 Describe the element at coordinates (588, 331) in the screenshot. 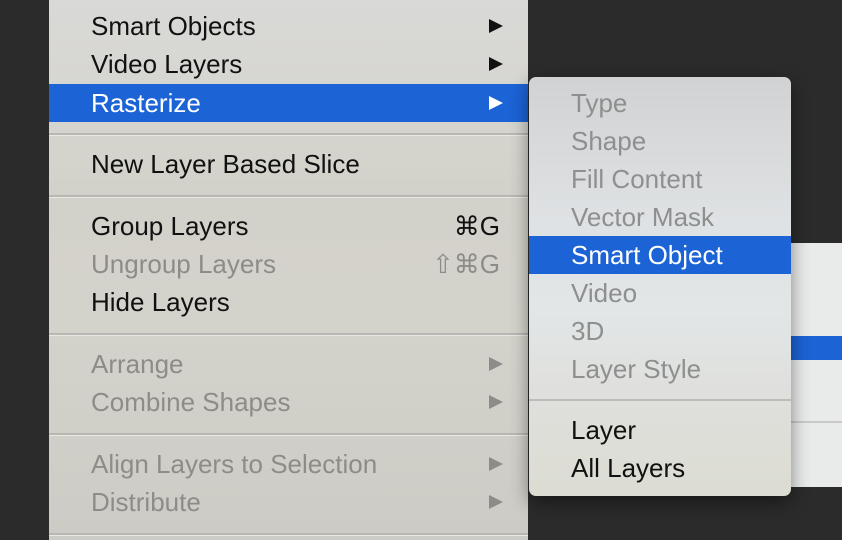

I see `submenu-item-label: 3D` at that location.